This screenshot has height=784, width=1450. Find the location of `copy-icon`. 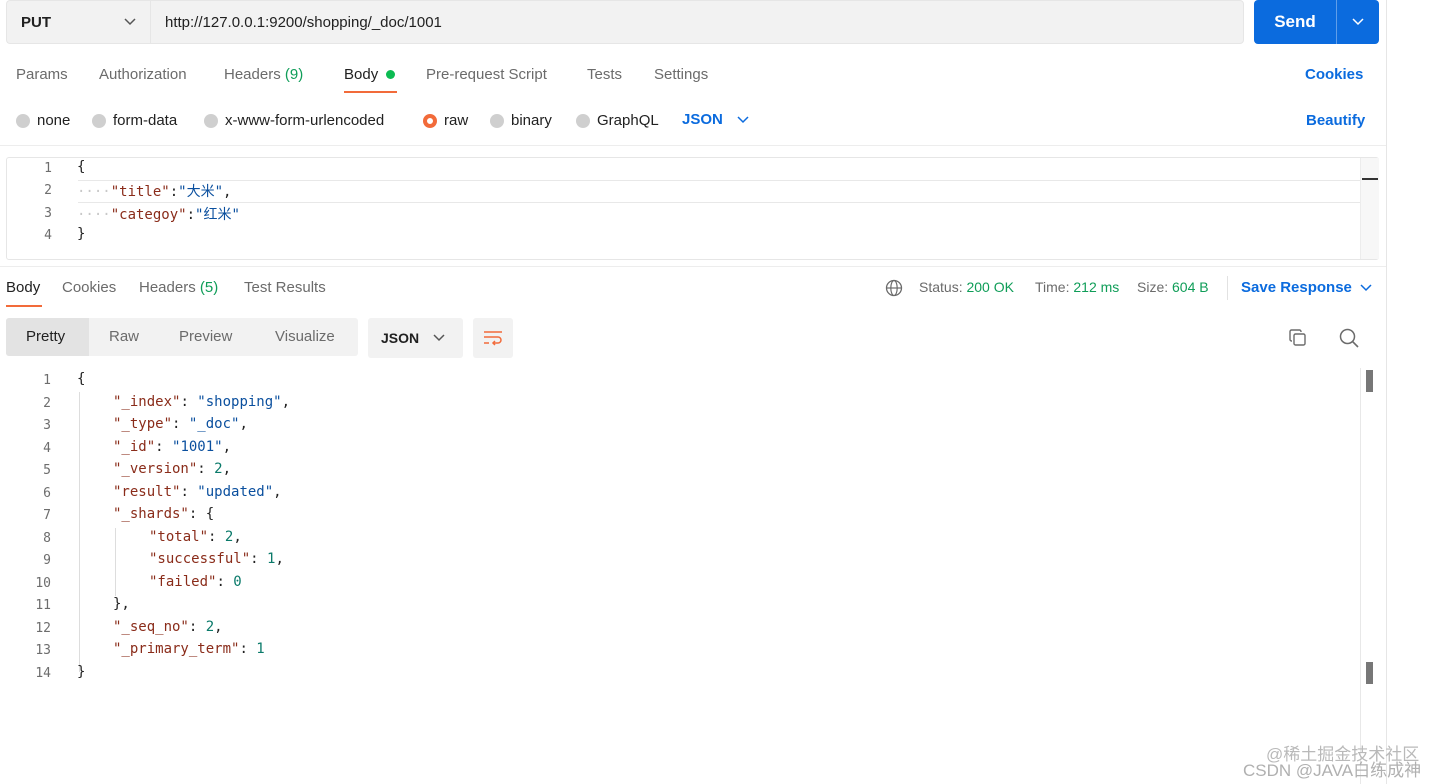

copy-icon is located at coordinates (1298, 338).